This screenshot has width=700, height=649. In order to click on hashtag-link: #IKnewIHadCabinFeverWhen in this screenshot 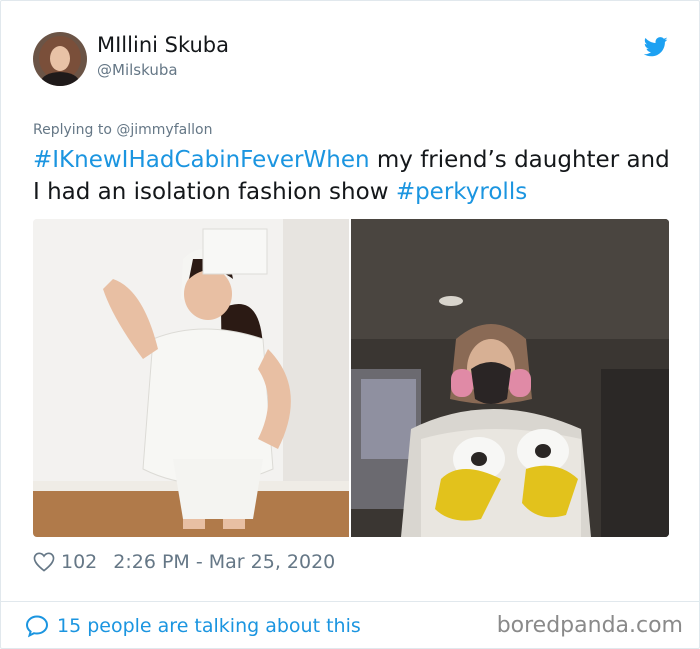, I will do `click(201, 160)`.